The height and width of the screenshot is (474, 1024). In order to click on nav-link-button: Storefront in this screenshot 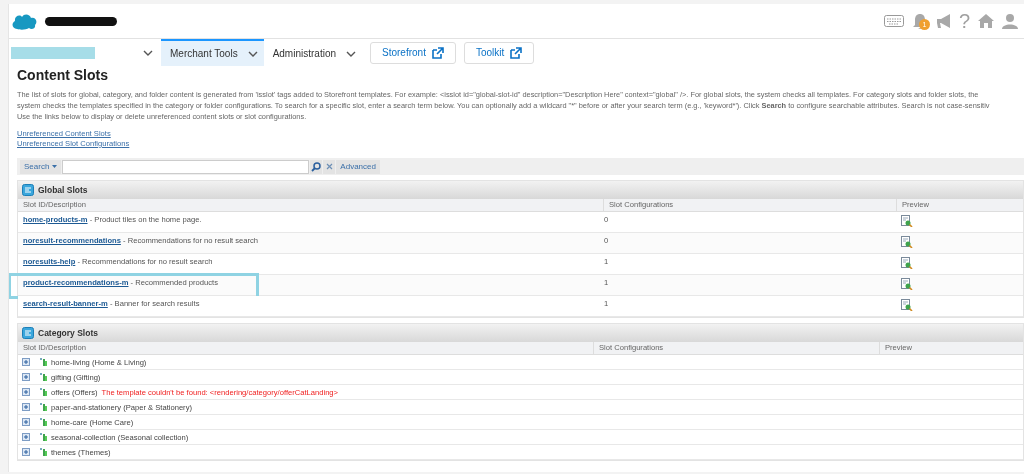, I will do `click(413, 52)`.